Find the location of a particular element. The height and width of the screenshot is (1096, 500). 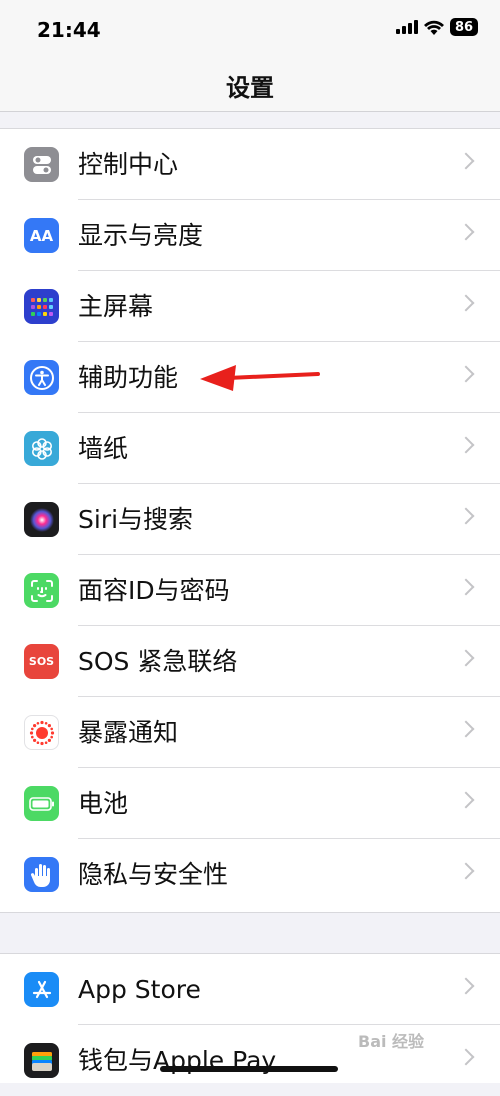

settings-row-face-id: 面容ID与密码 is located at coordinates (250, 590).